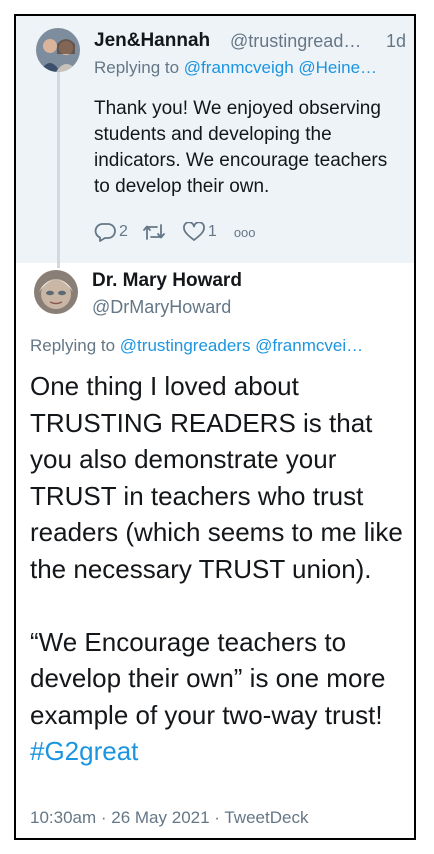 This screenshot has height=854, width=434. Describe the element at coordinates (396, 41) in the screenshot. I see `tweet-time: 1d` at that location.